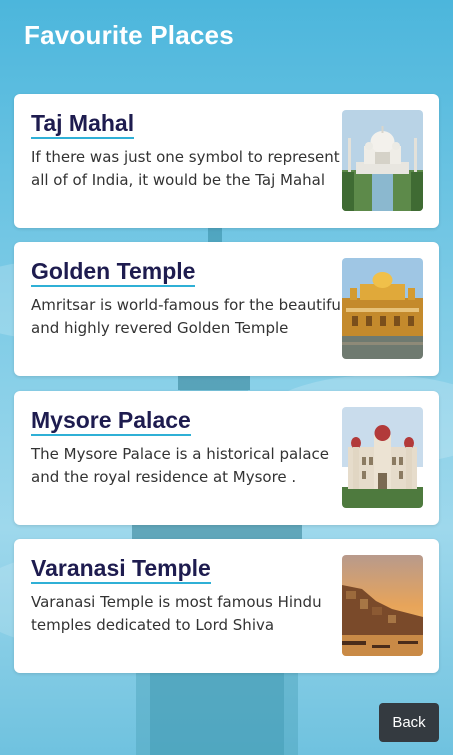 This screenshot has width=453, height=755. I want to click on place-title-link: Taj Mahal, so click(83, 124).